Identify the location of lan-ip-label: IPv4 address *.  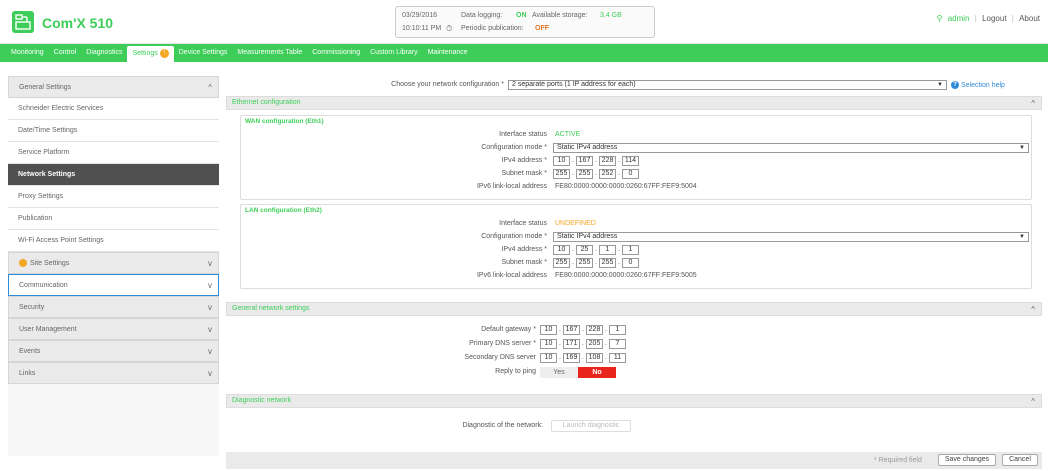
(524, 249).